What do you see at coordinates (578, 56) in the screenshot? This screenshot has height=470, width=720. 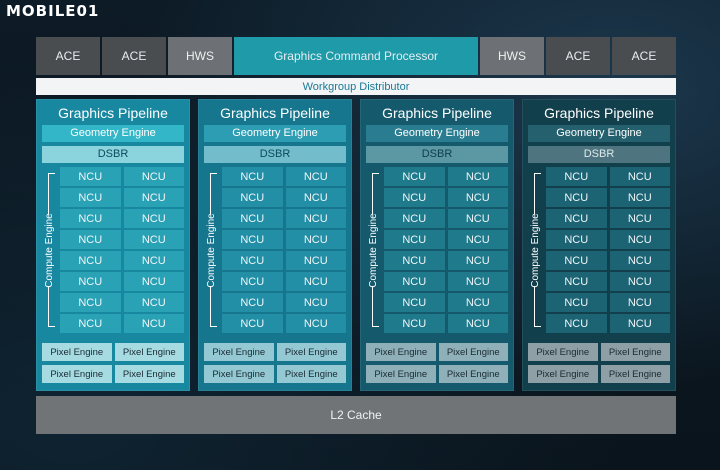 I see `ace-block-3: ACE` at bounding box center [578, 56].